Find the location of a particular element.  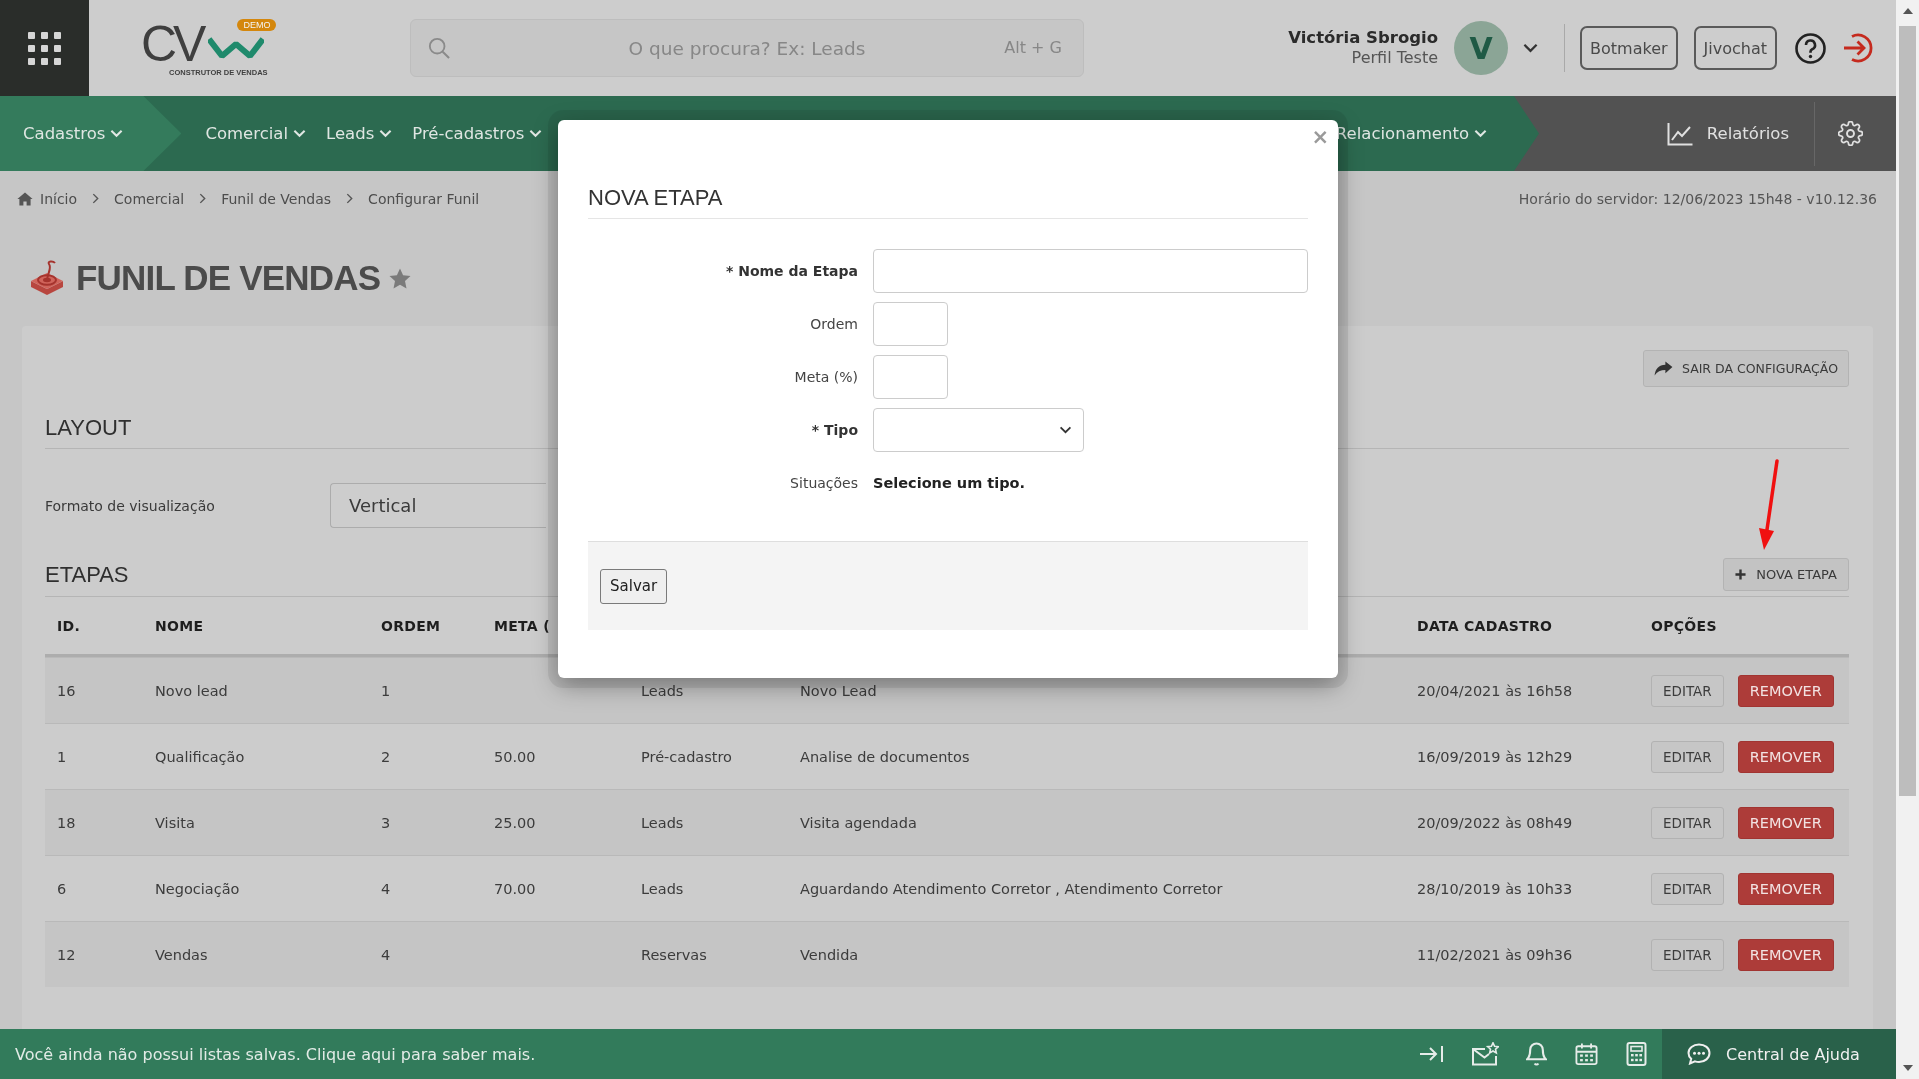

bell-icon is located at coordinates (1536, 1054).